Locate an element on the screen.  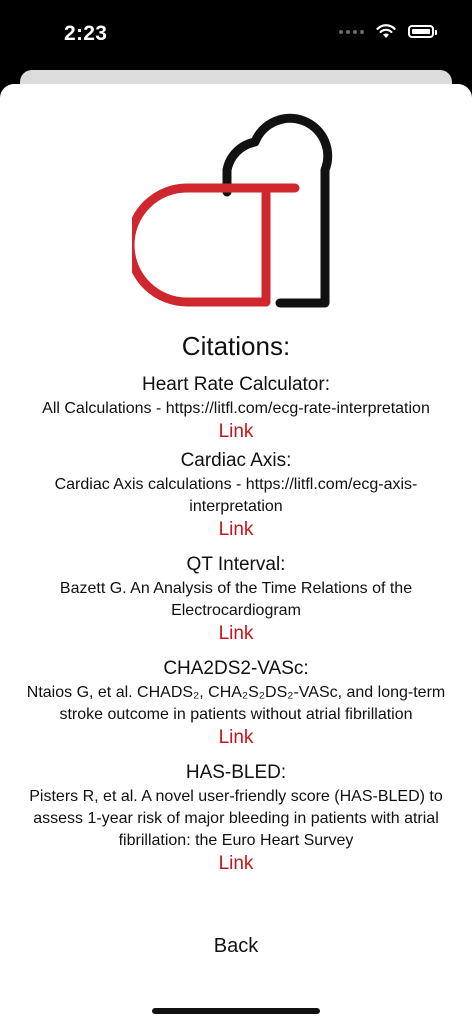
wifi-icon is located at coordinates (386, 31).